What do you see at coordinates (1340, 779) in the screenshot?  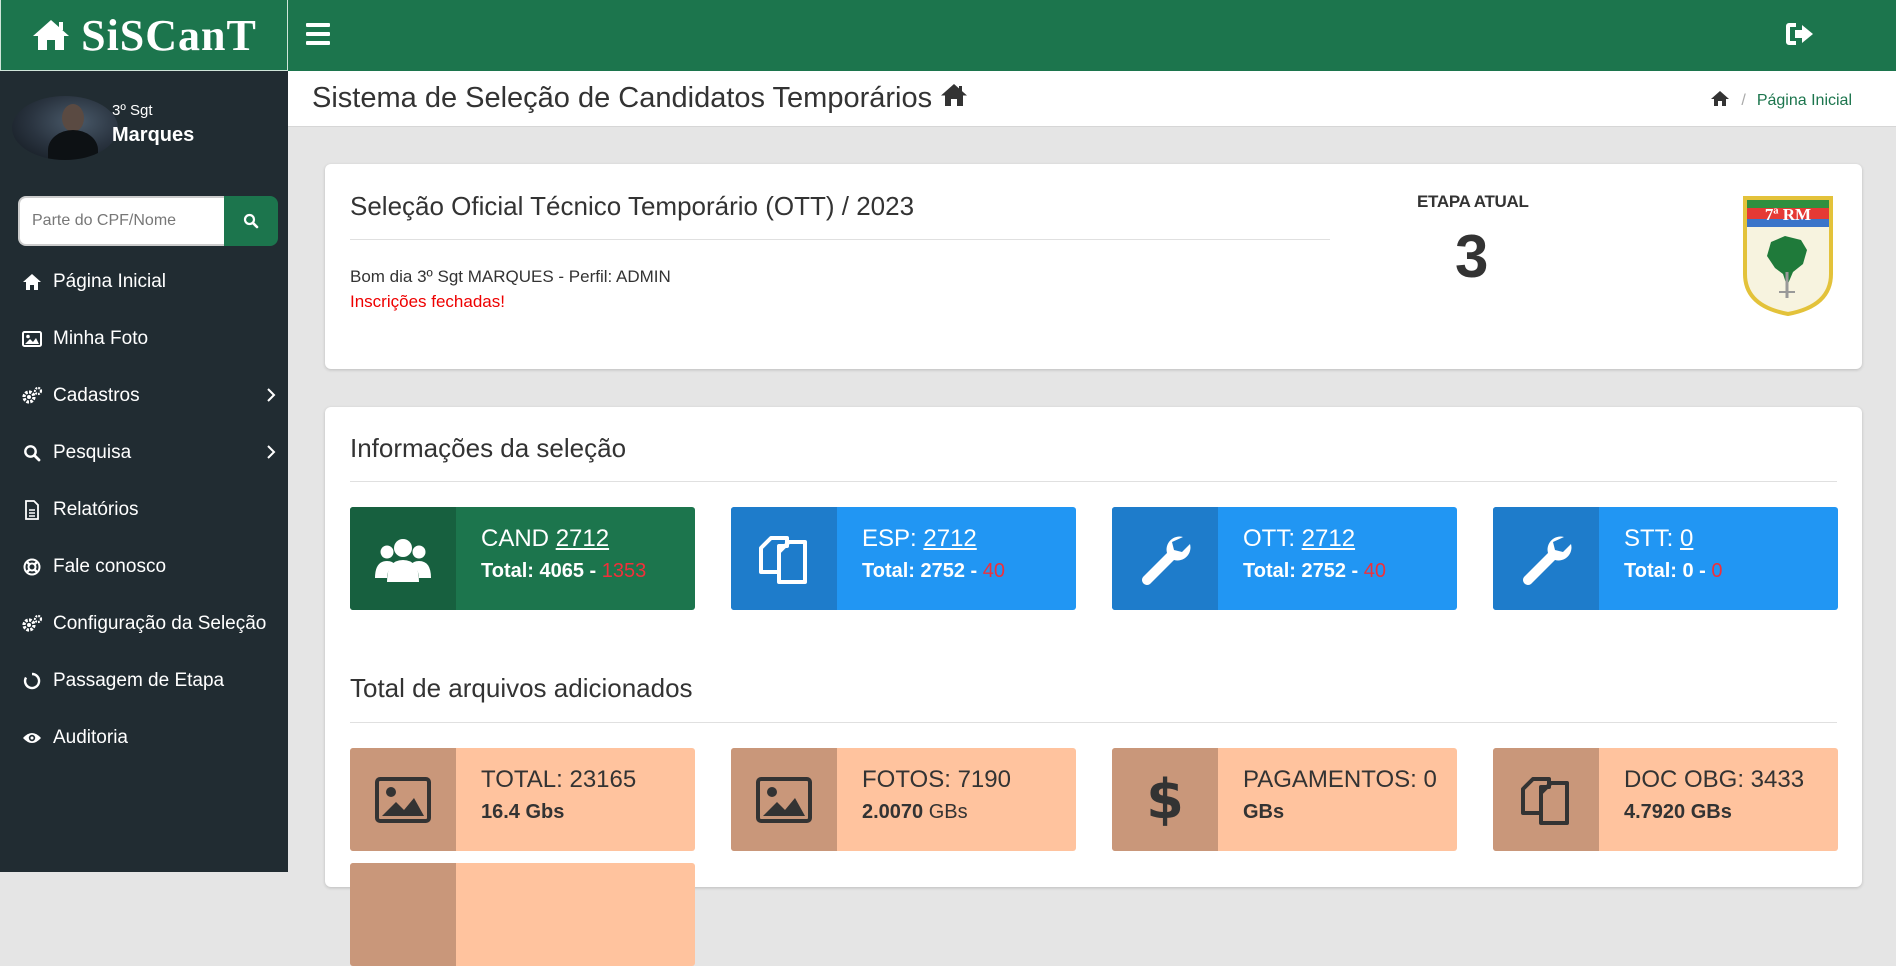 I see `files-payments-label: PAGAMENTOS: 0` at bounding box center [1340, 779].